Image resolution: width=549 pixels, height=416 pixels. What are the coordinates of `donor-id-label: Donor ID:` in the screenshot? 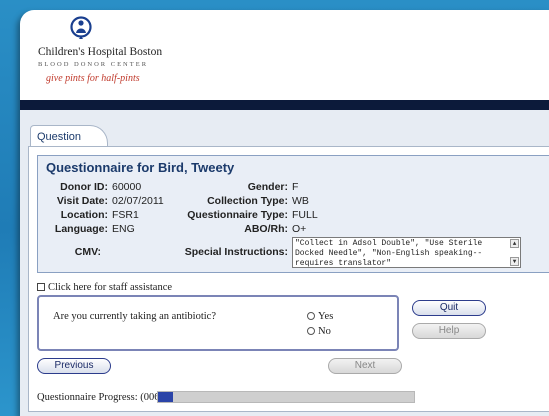 It's located at (84, 187).